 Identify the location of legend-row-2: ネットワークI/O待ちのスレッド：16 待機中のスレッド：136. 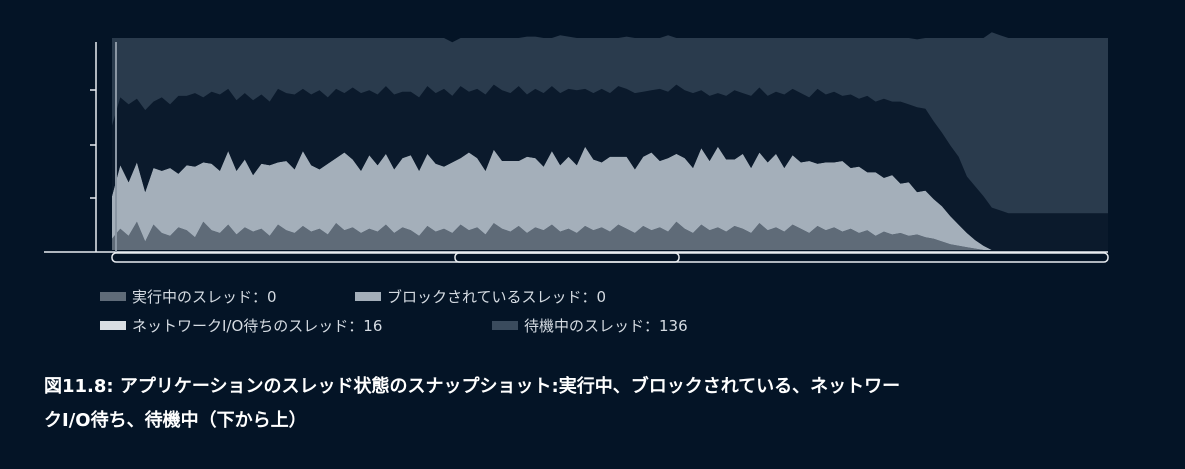
(394, 325).